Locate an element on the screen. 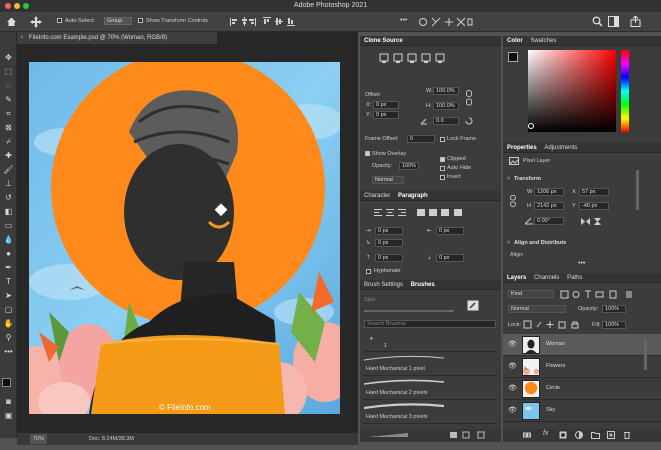 The image size is (661, 450). hue-slider is located at coordinates (625, 91).